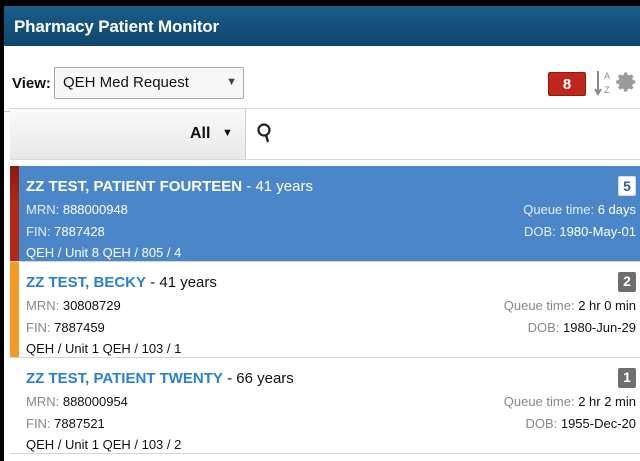 The height and width of the screenshot is (461, 640). Describe the element at coordinates (322, 26) in the screenshot. I see `window-title: Pharmacy Patient Monitor` at that location.